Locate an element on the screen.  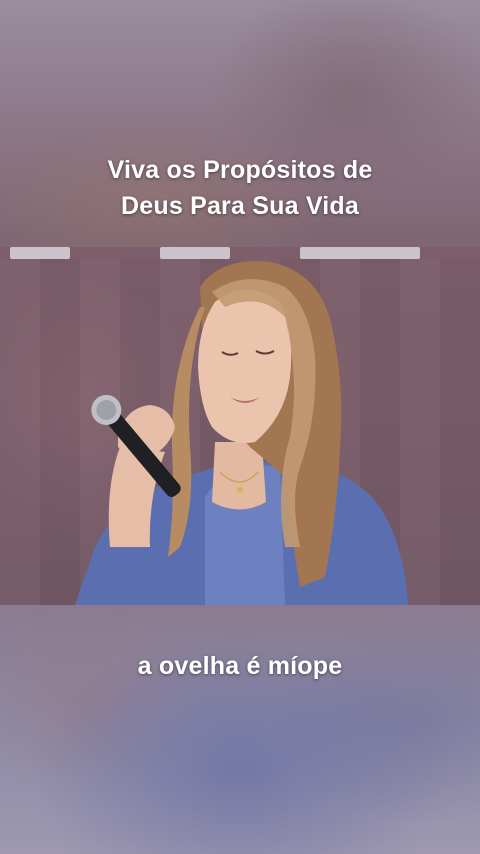
top-caption-line2: Deus Para Sua Vida is located at coordinates (240, 206).